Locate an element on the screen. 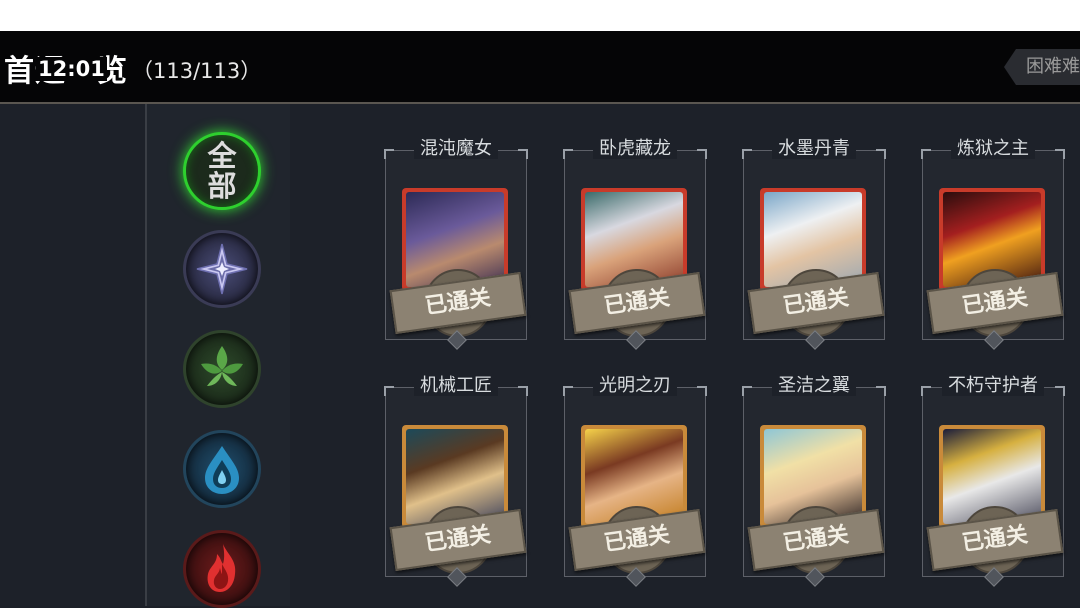 This screenshot has height=608, width=1080. fire-icon is located at coordinates (221, 568).